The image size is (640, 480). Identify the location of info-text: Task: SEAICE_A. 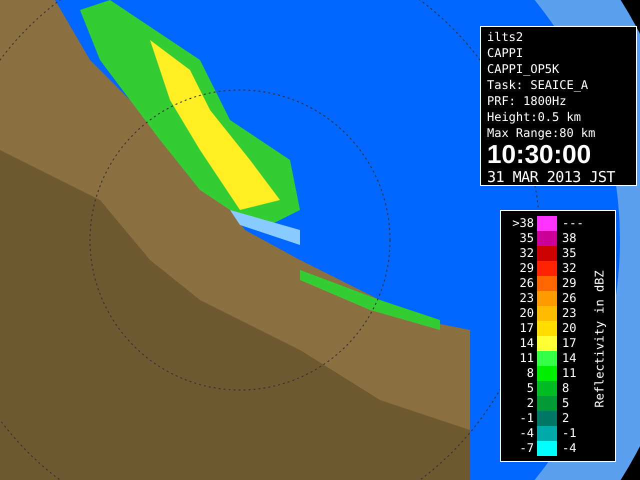
(538, 85).